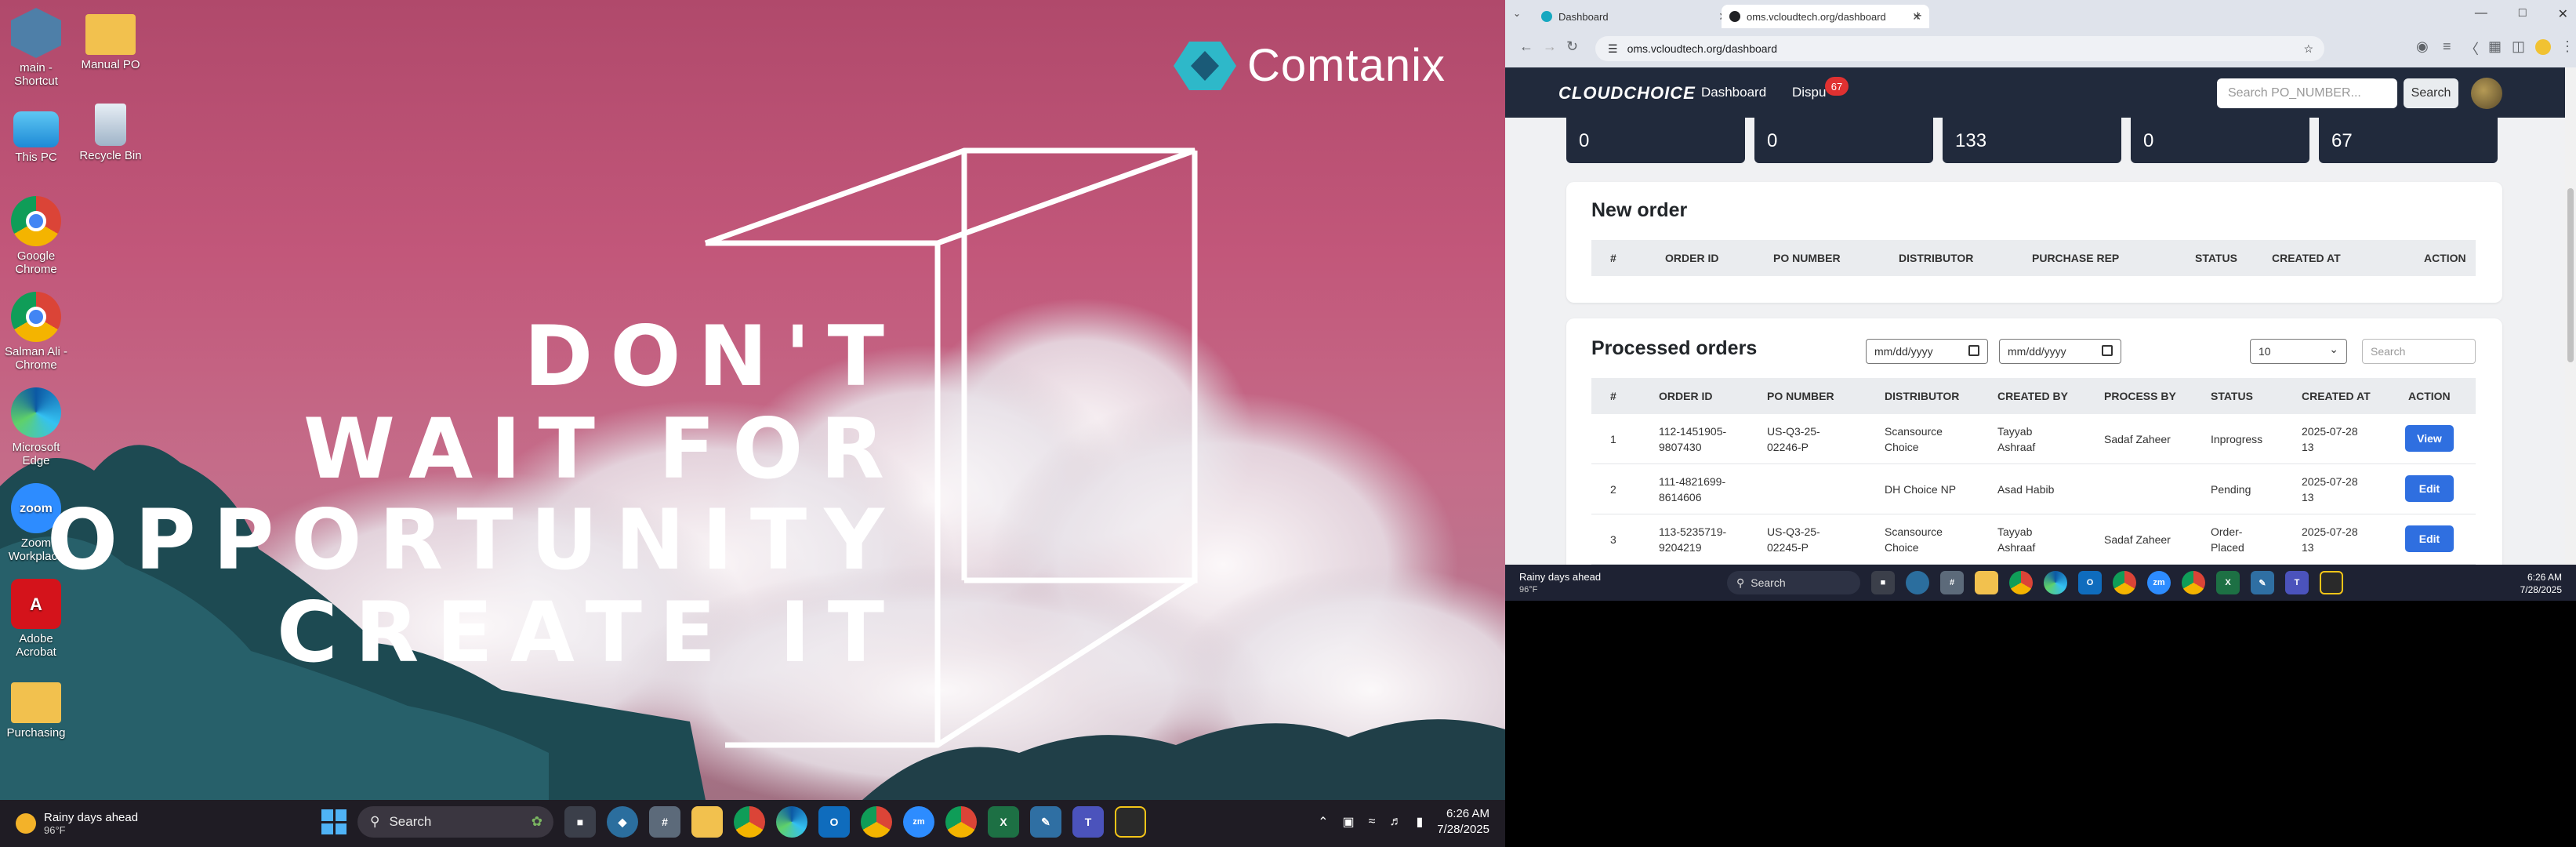 Image resolution: width=2576 pixels, height=847 pixels. I want to click on page-size-select: 10 ⌄, so click(2298, 351).